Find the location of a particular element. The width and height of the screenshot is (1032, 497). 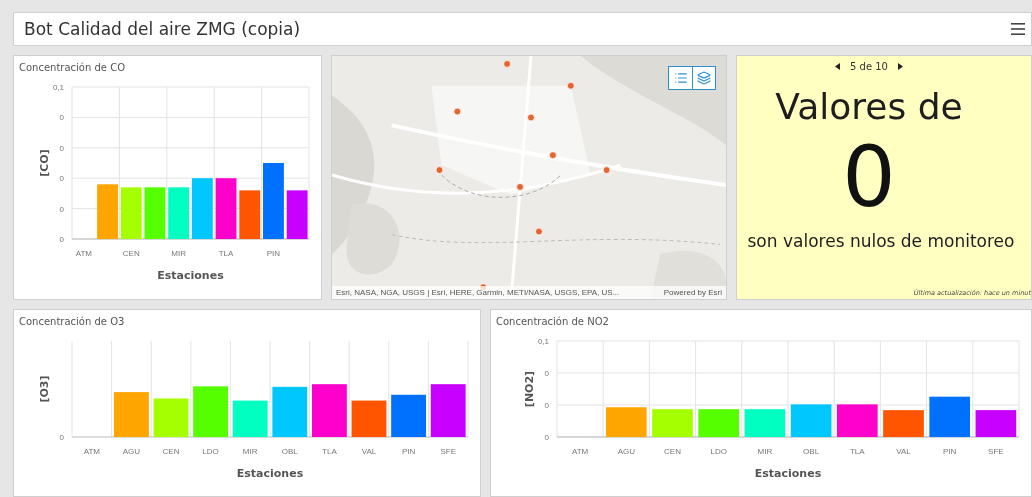

list-icon is located at coordinates (680, 78).